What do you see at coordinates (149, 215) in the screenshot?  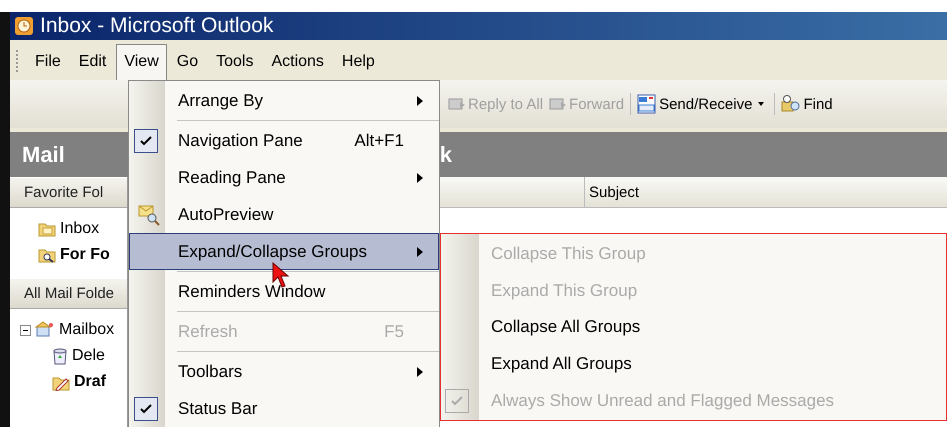 I see `envelope-magnifier-icon` at bounding box center [149, 215].